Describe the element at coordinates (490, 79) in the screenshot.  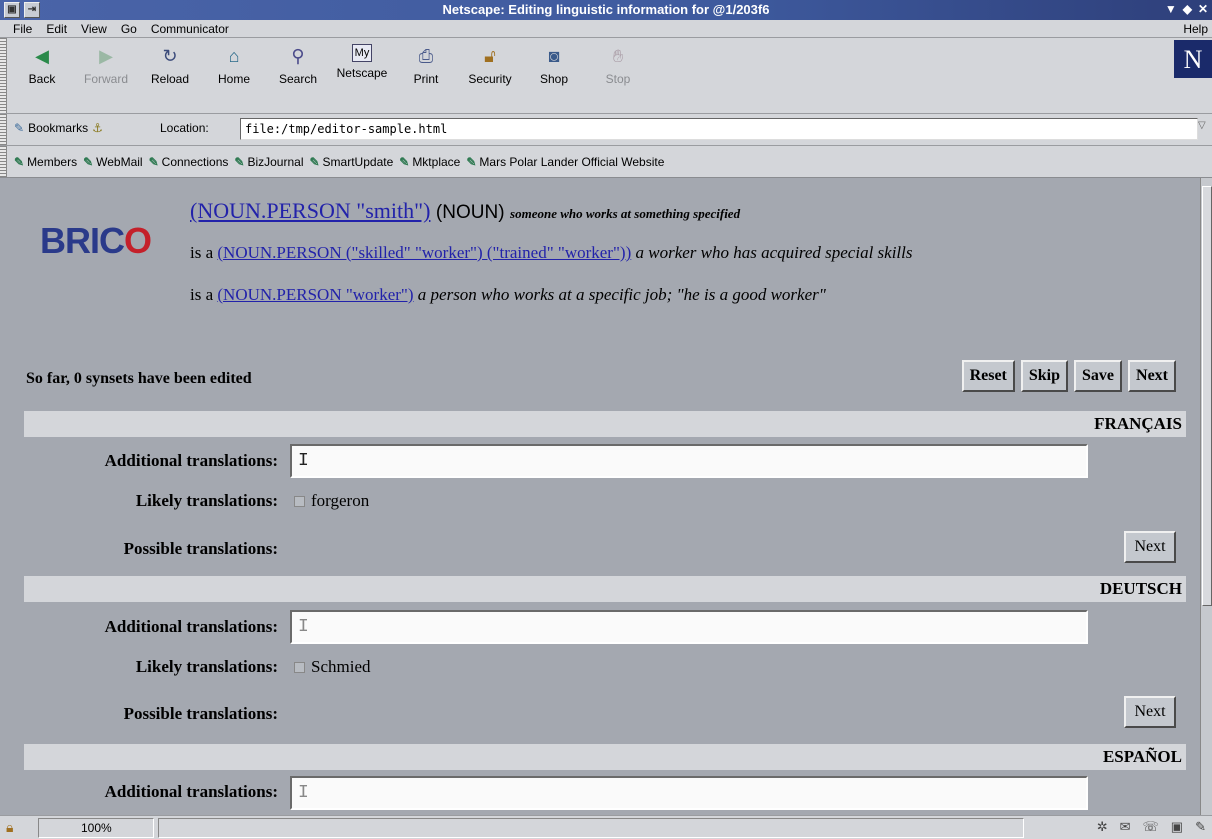
I see `security-label: Security` at that location.